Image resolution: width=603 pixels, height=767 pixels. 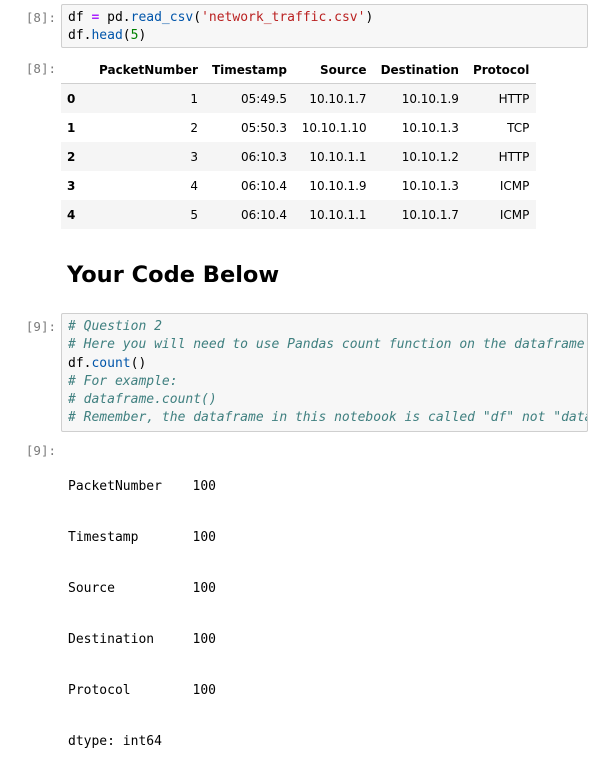 What do you see at coordinates (146, 70) in the screenshot?
I see `column-header: PacketNumber` at bounding box center [146, 70].